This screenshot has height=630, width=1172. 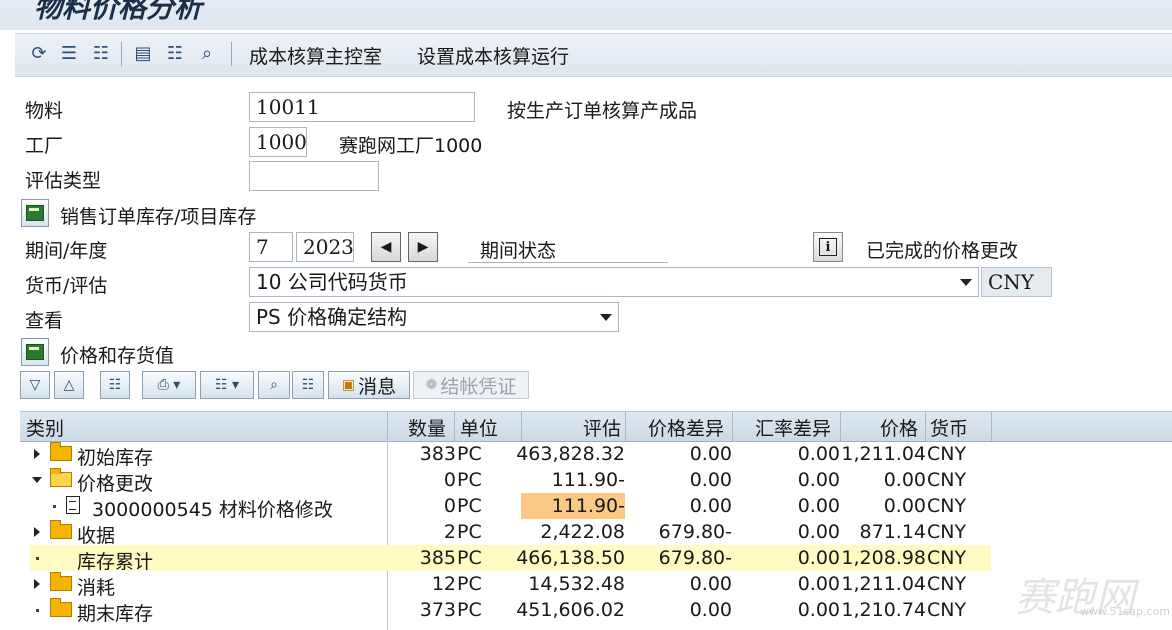 I want to click on cell-price-diff: 679.80-, so click(x=695, y=558).